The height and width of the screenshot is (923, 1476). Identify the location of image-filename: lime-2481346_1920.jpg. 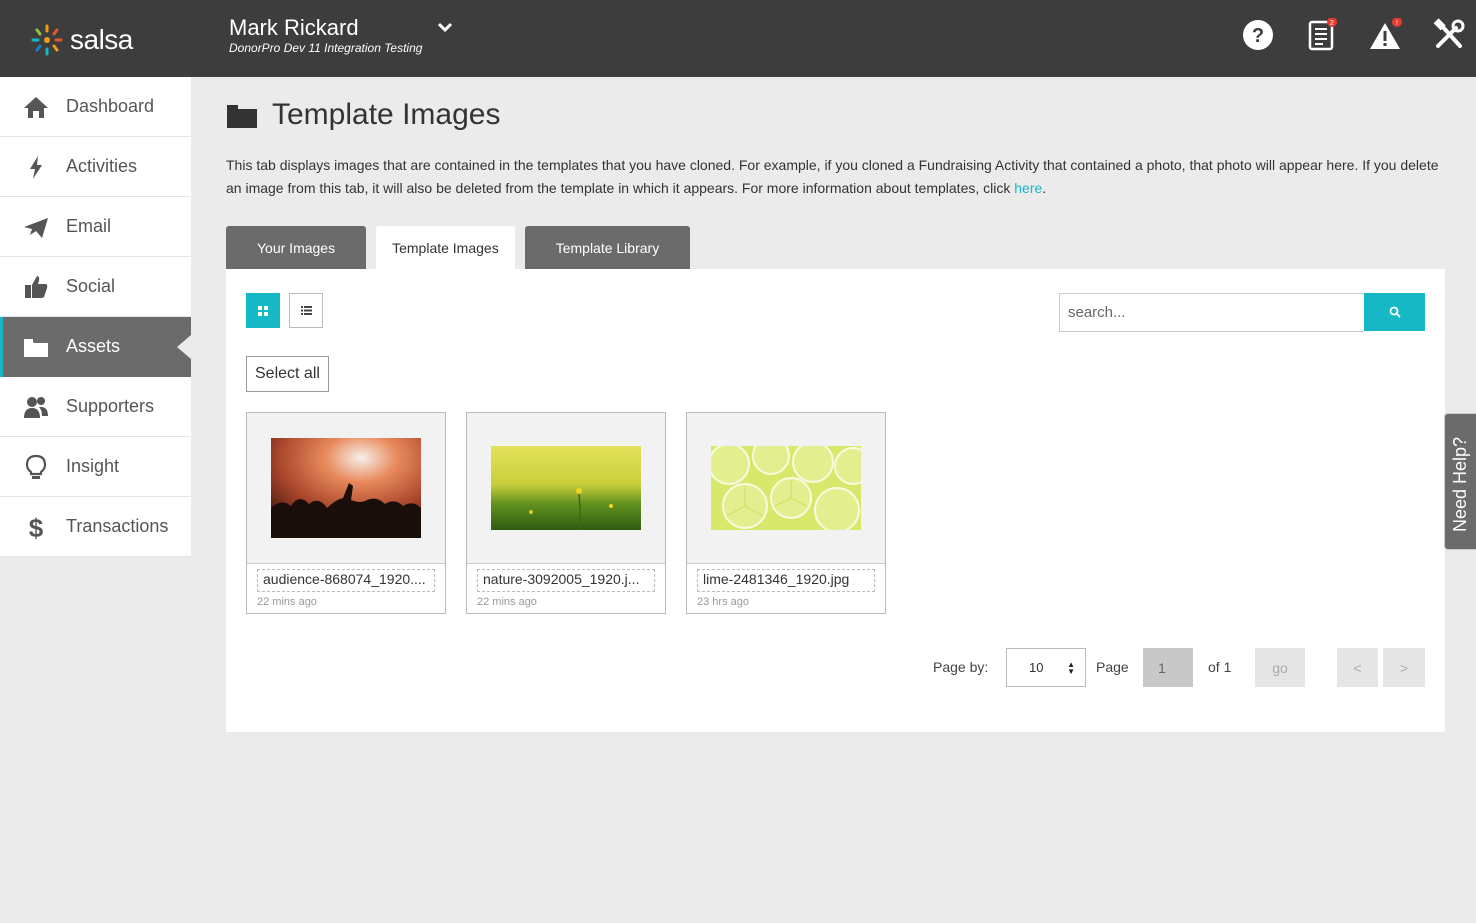
(786, 580).